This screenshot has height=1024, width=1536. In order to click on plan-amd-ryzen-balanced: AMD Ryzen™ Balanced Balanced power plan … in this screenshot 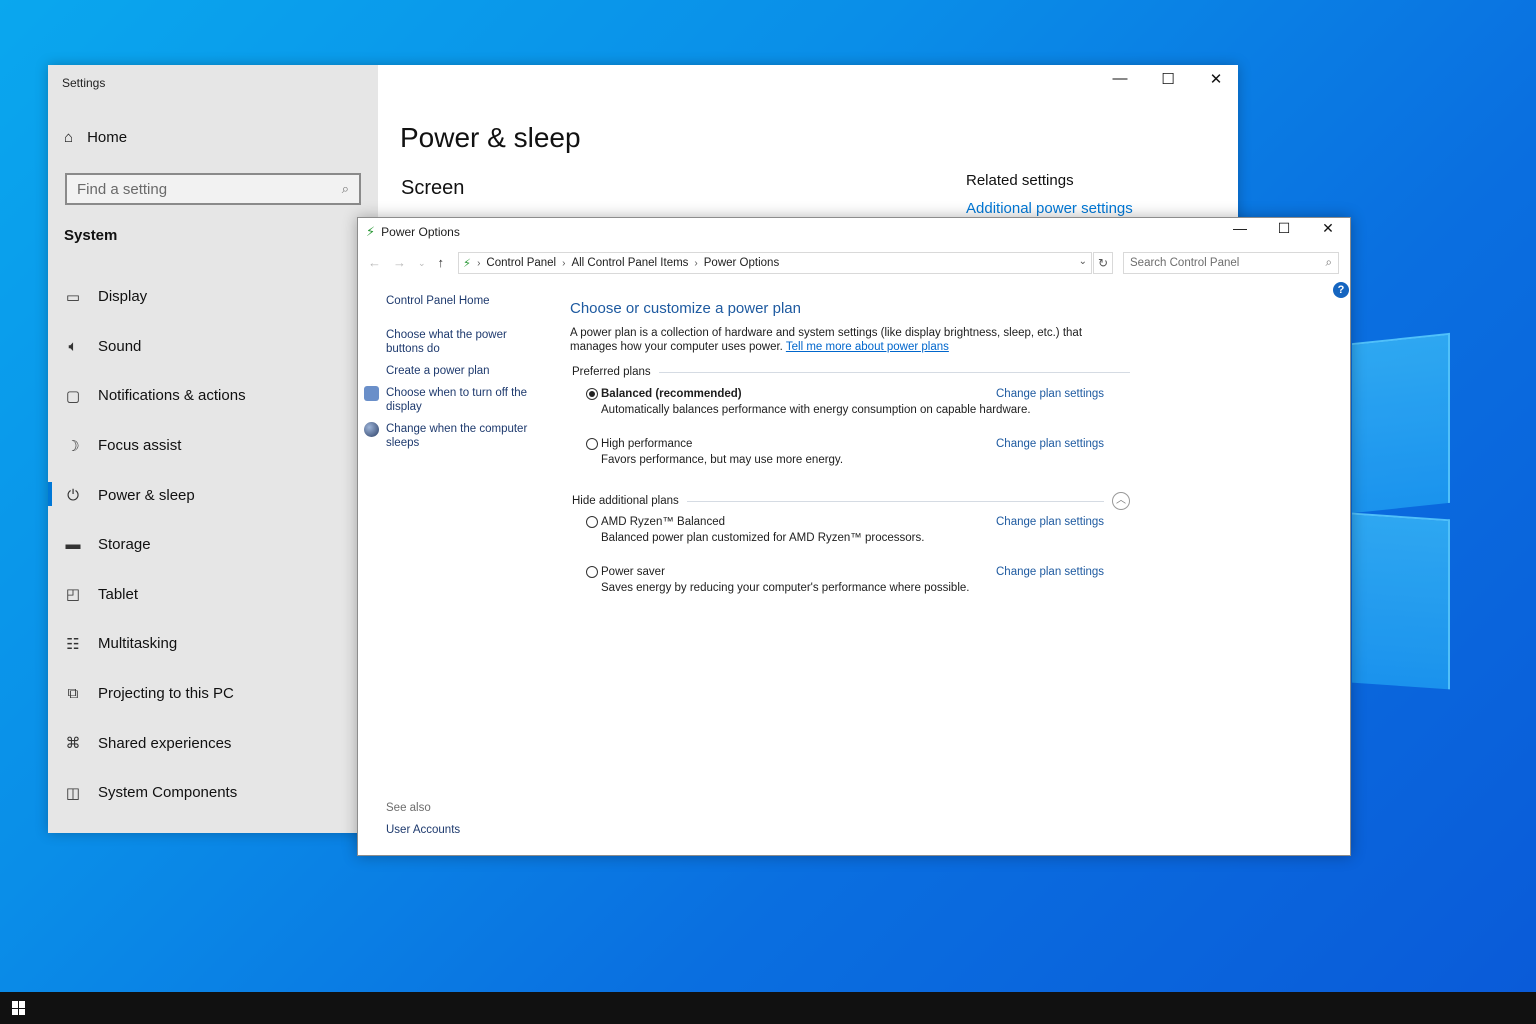, I will do `click(858, 536)`.